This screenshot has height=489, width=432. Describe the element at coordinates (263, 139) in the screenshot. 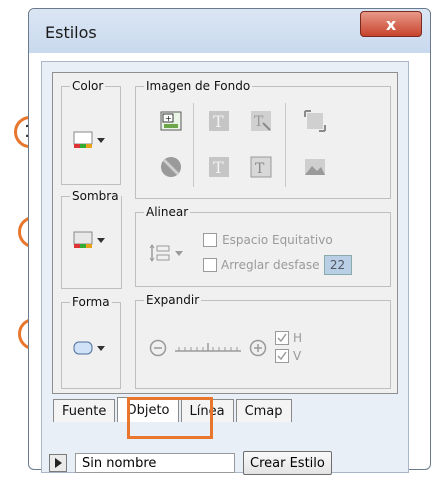

I see `imagen-fondo-group: Imagen de Fondo` at that location.